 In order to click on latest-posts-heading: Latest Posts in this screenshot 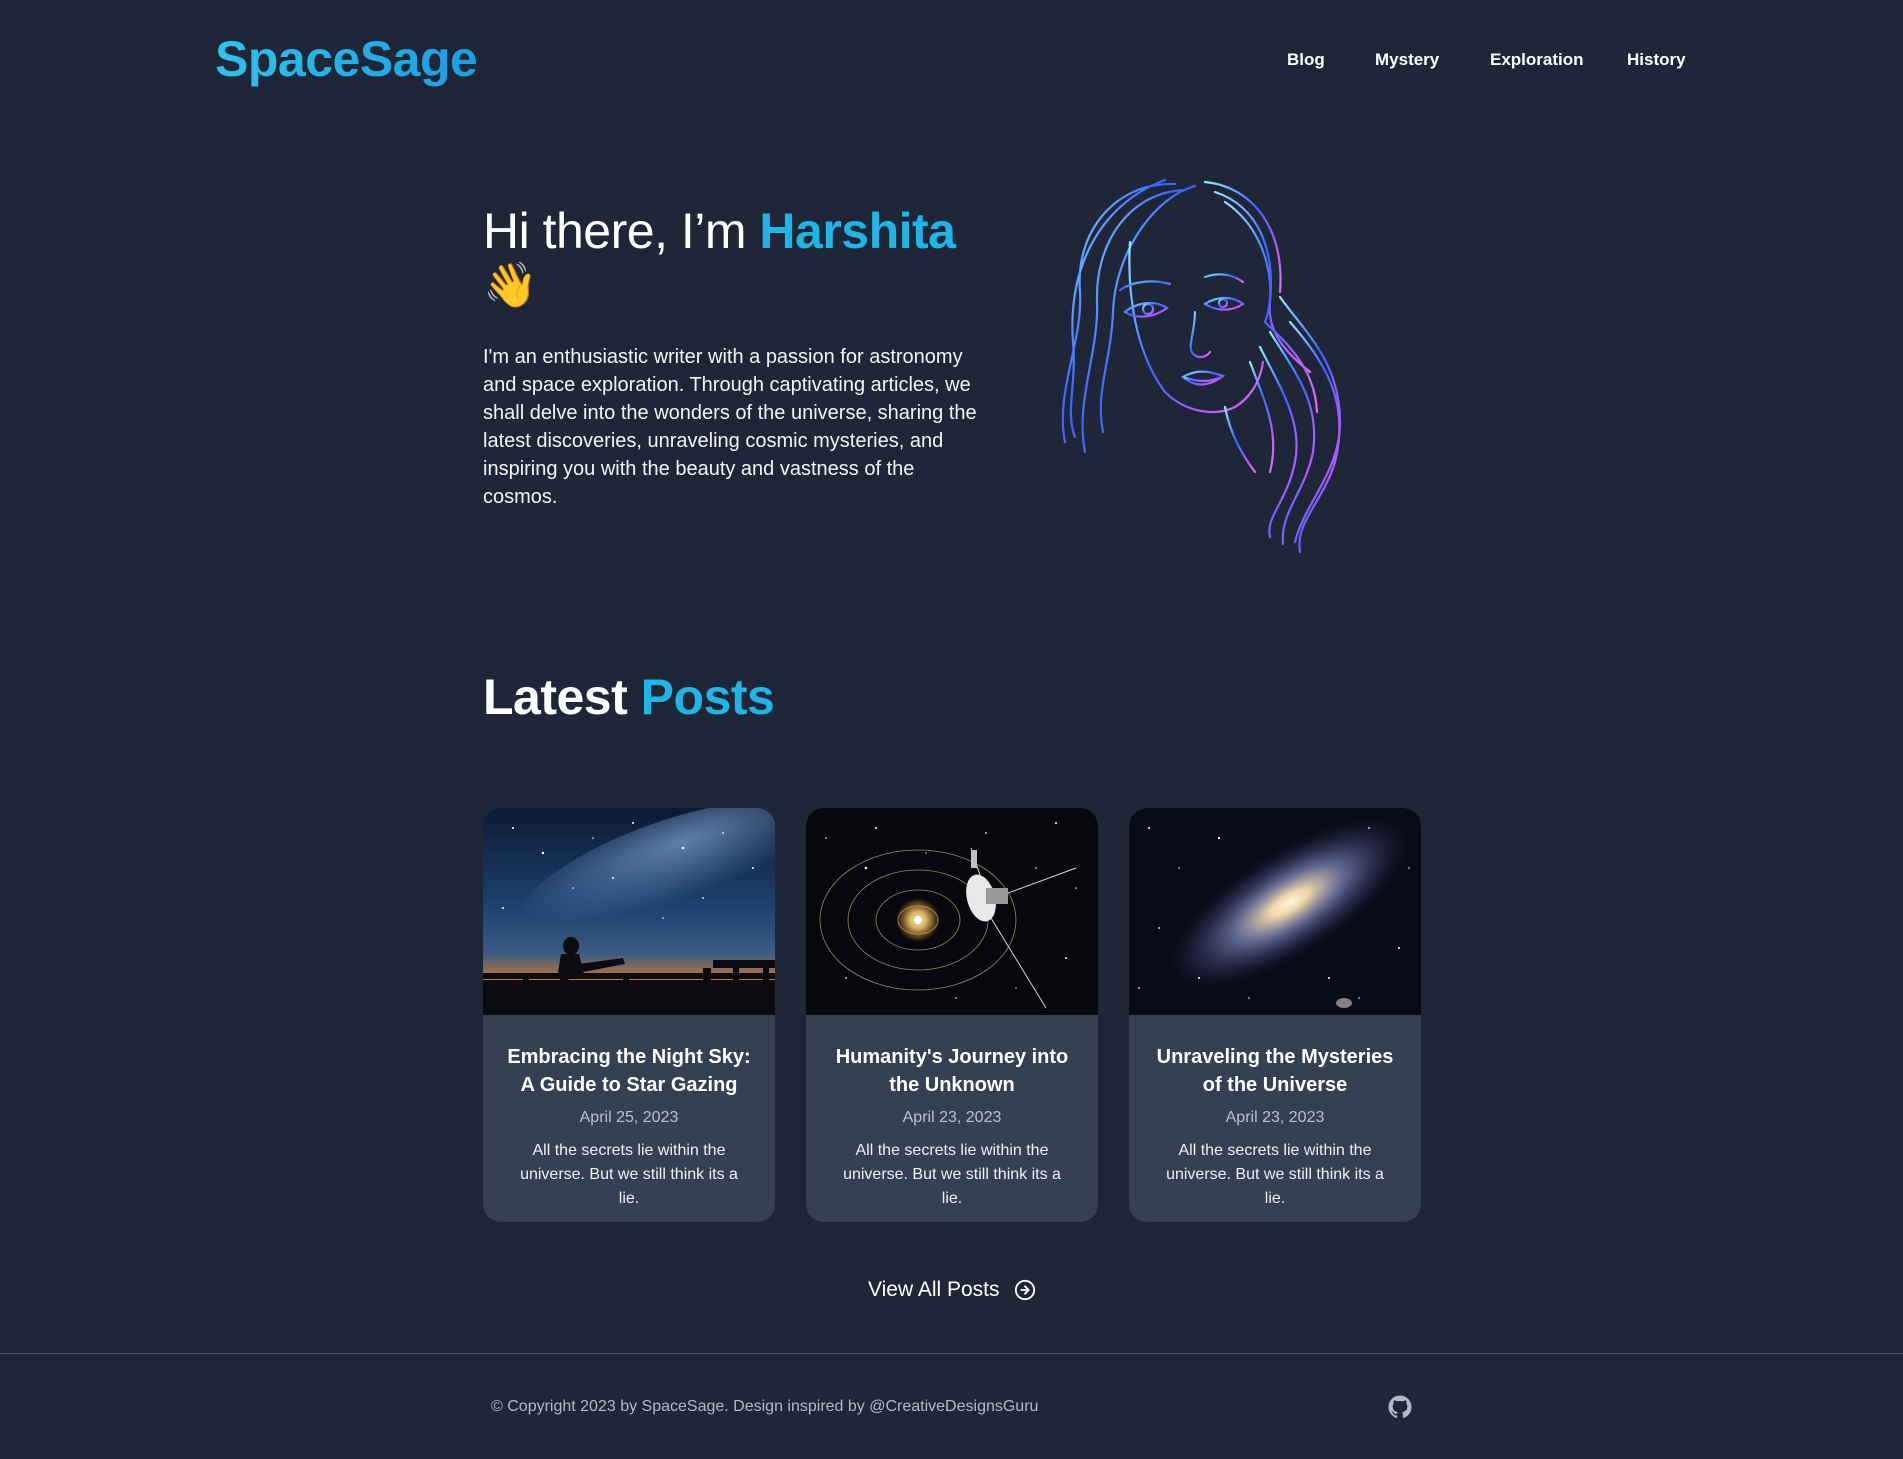, I will do `click(629, 697)`.